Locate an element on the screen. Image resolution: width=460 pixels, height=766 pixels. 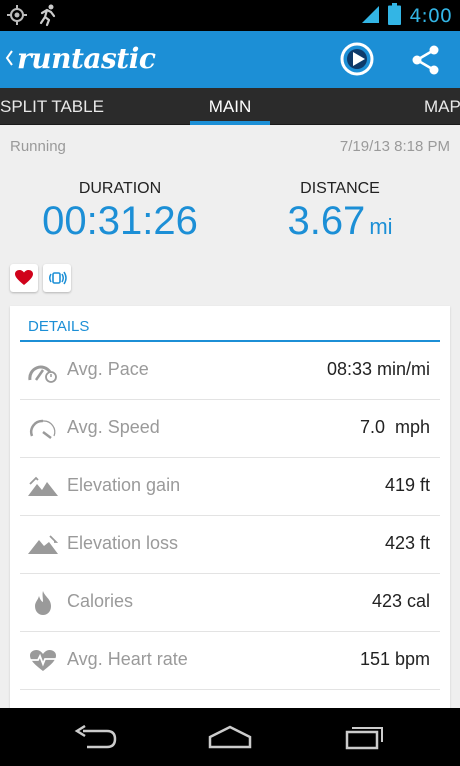
tab-map: MAP is located at coordinates (442, 106).